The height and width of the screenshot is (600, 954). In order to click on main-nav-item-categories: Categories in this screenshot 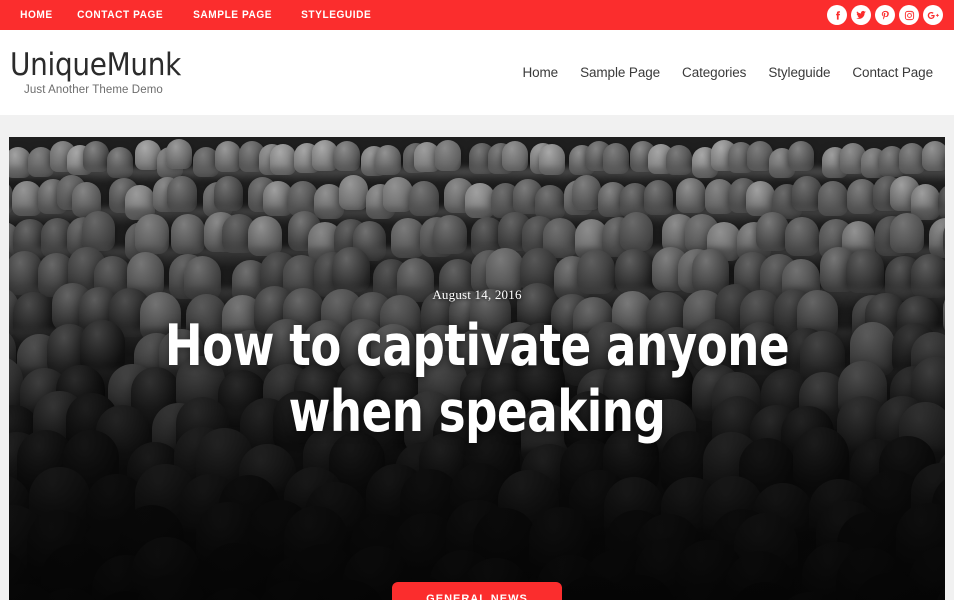, I will do `click(714, 72)`.